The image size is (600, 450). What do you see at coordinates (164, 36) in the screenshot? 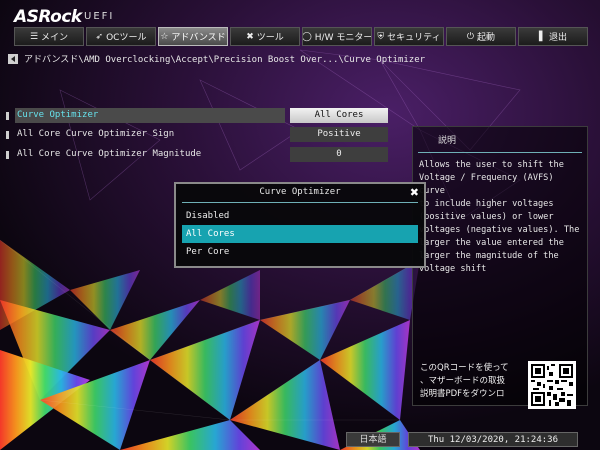
I see `star-icon: ☆` at bounding box center [164, 36].